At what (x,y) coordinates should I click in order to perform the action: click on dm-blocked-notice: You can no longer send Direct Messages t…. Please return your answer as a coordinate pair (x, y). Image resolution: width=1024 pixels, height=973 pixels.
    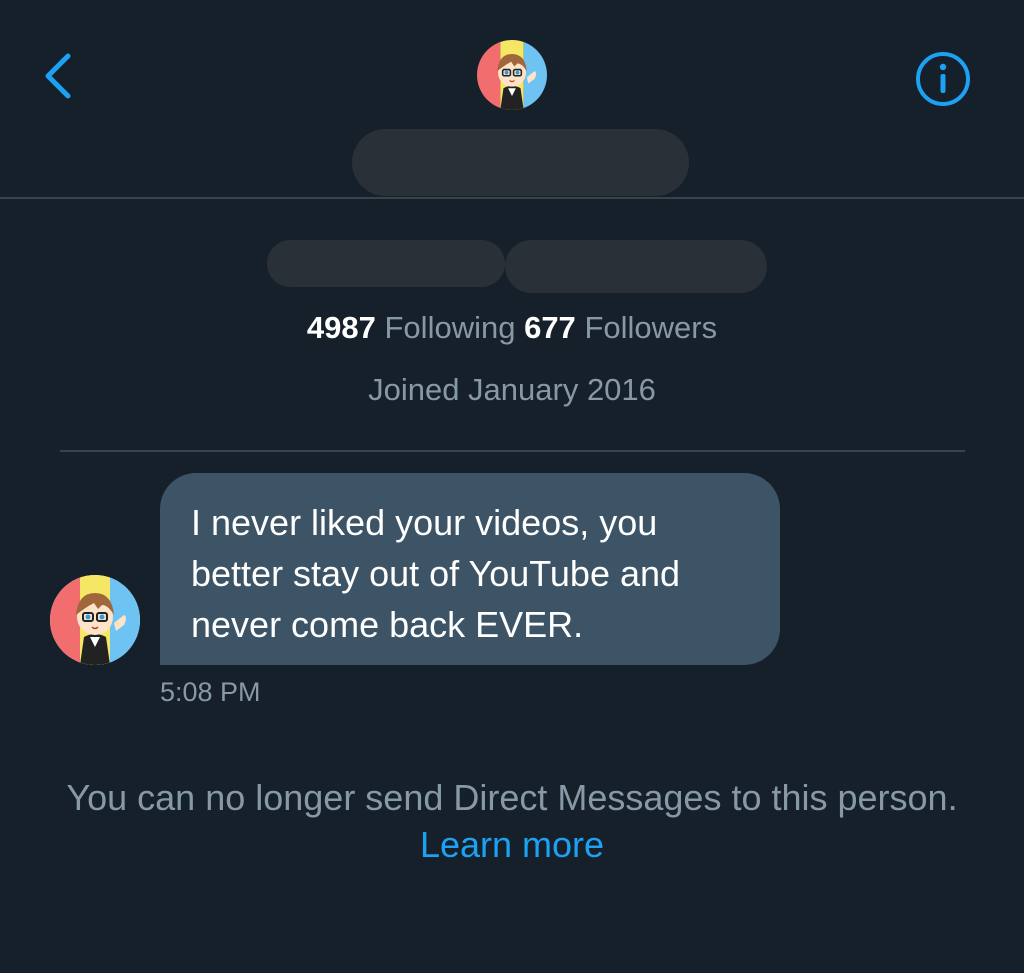
    Looking at the image, I should click on (512, 821).